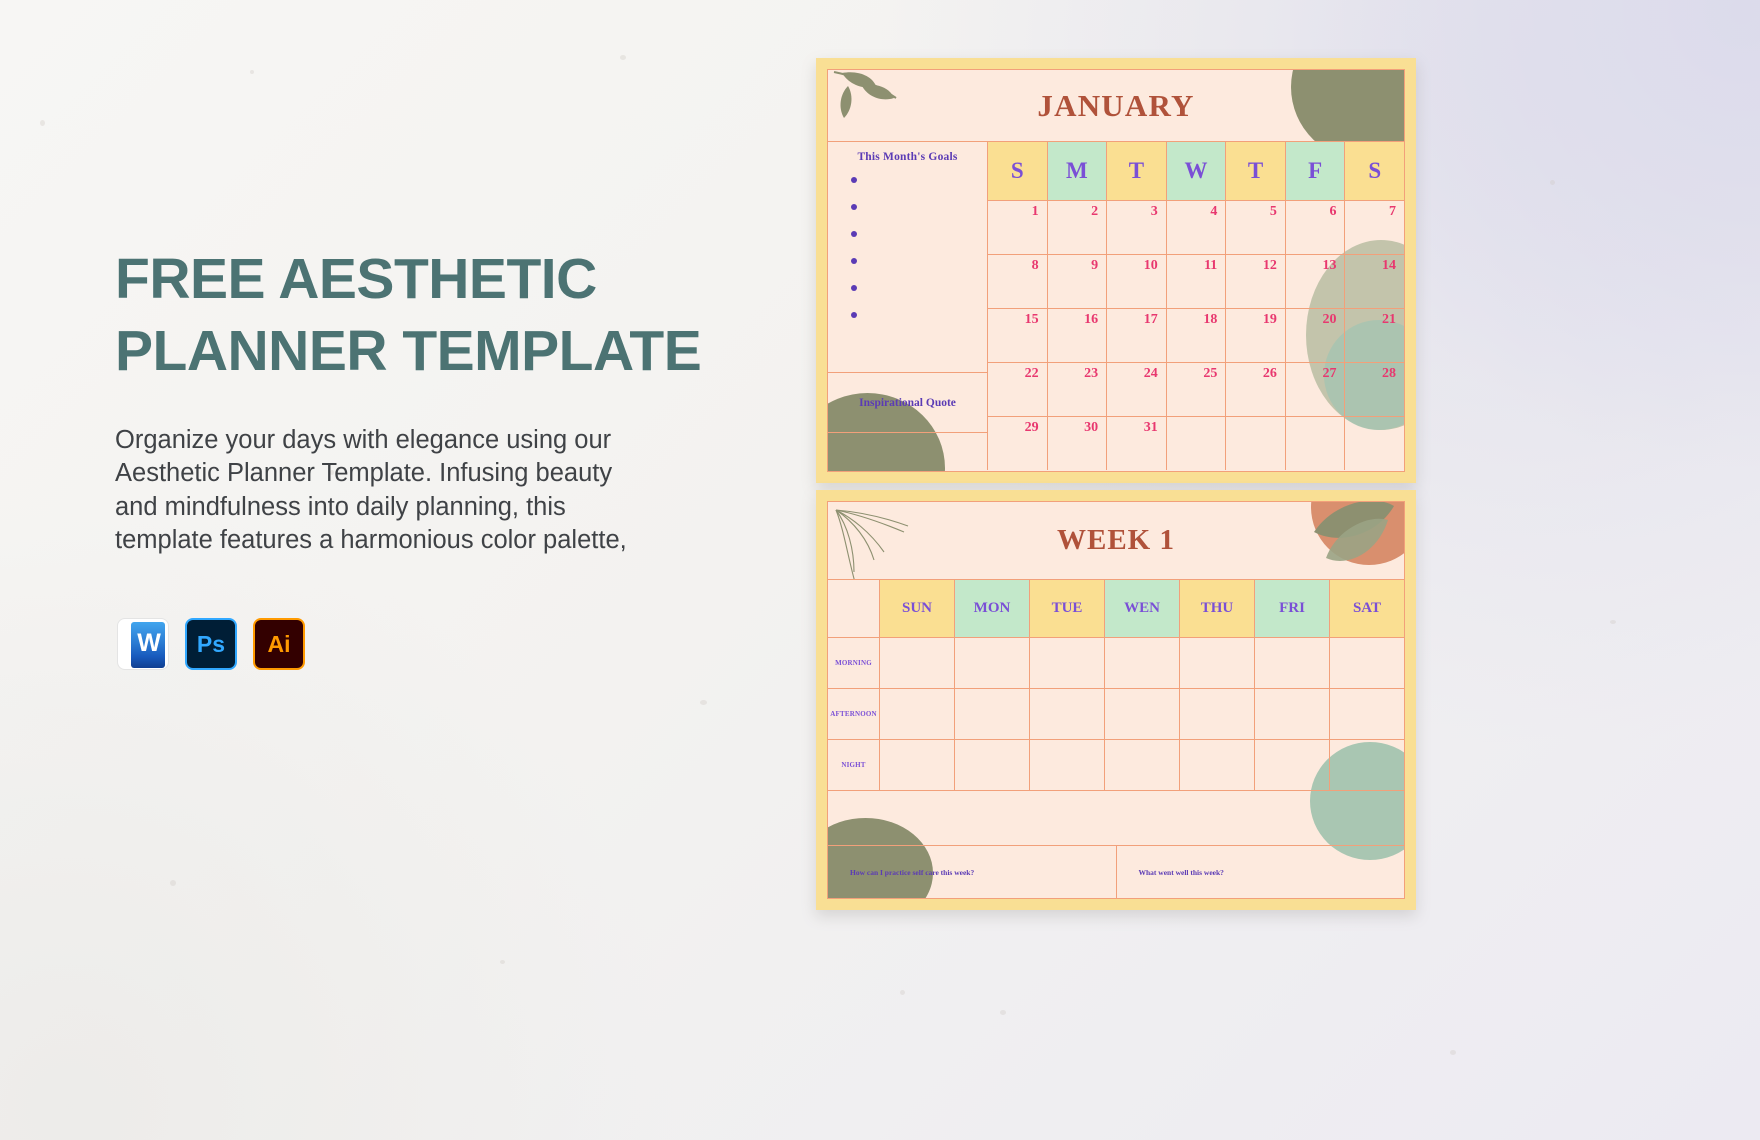 This screenshot has height=1140, width=1760. Describe the element at coordinates (1142, 714) in the screenshot. I see `week-cell-wen-afternoon` at that location.